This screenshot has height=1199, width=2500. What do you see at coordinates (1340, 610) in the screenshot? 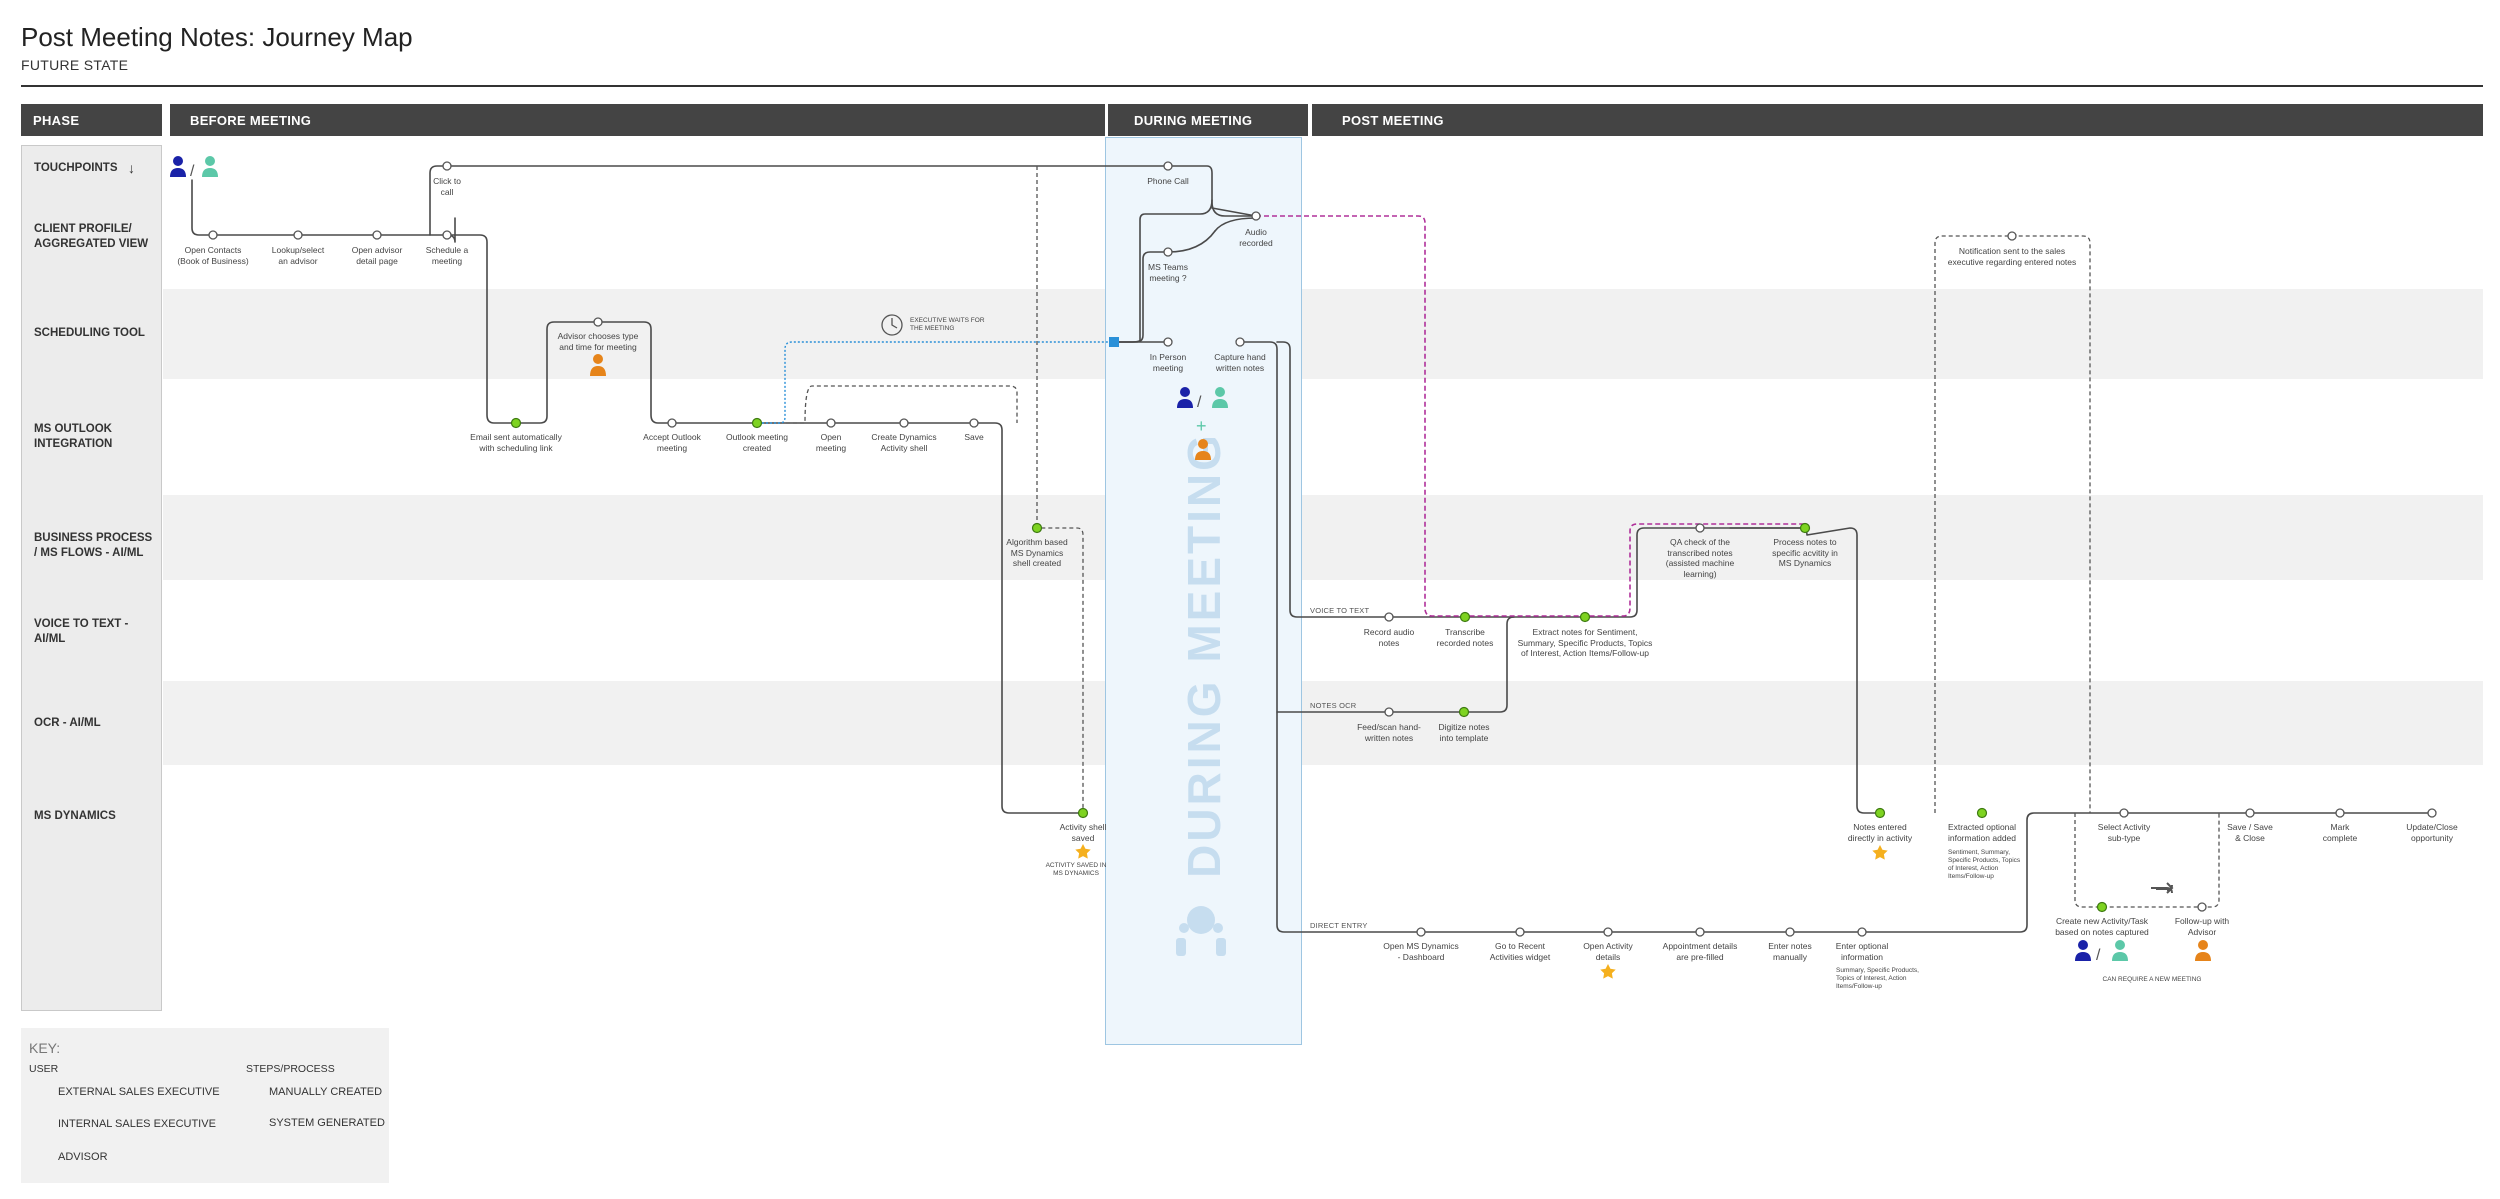
I see `segment-voice-to-text: VOICE TO TEXT` at bounding box center [1340, 610].